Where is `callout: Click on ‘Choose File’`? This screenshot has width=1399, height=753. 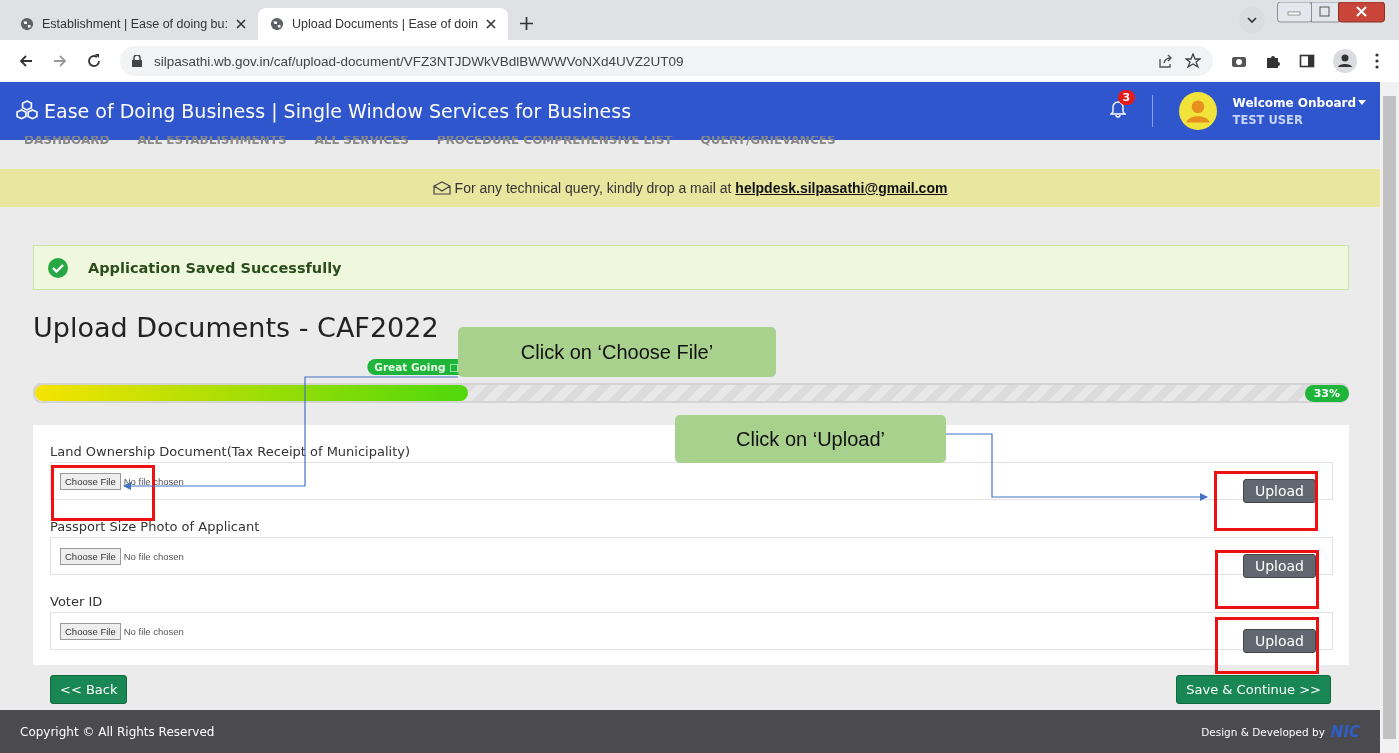 callout: Click on ‘Choose File’ is located at coordinates (617, 352).